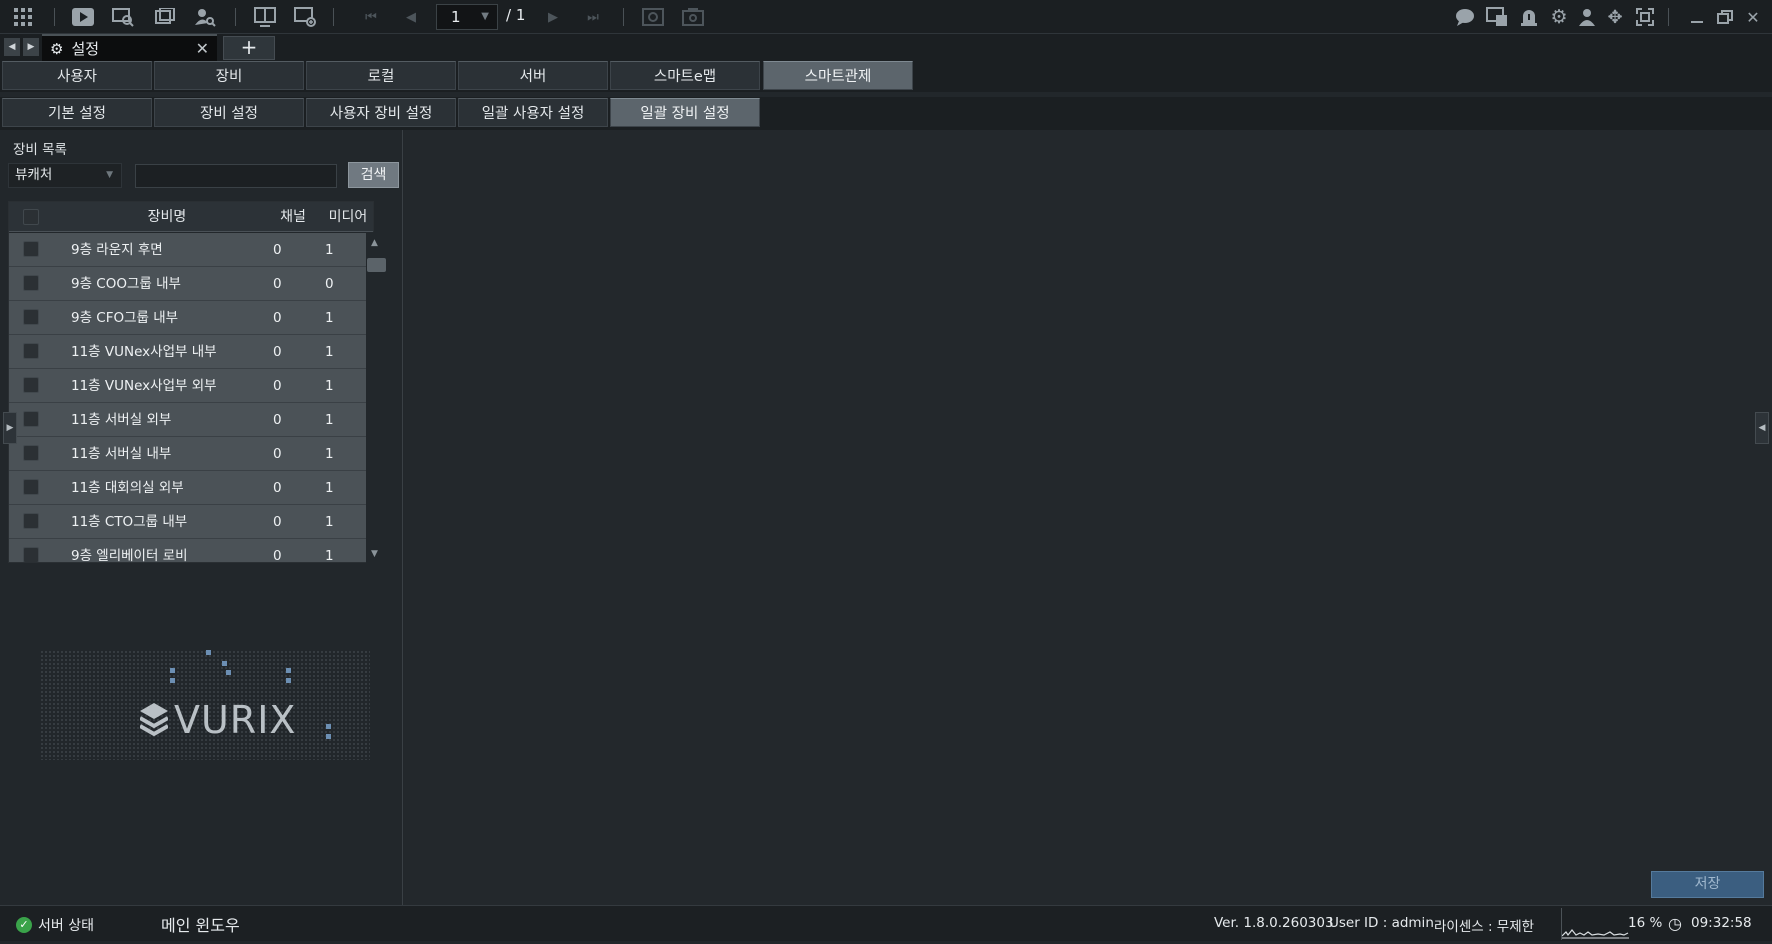  I want to click on minimize-icon, so click(1697, 17).